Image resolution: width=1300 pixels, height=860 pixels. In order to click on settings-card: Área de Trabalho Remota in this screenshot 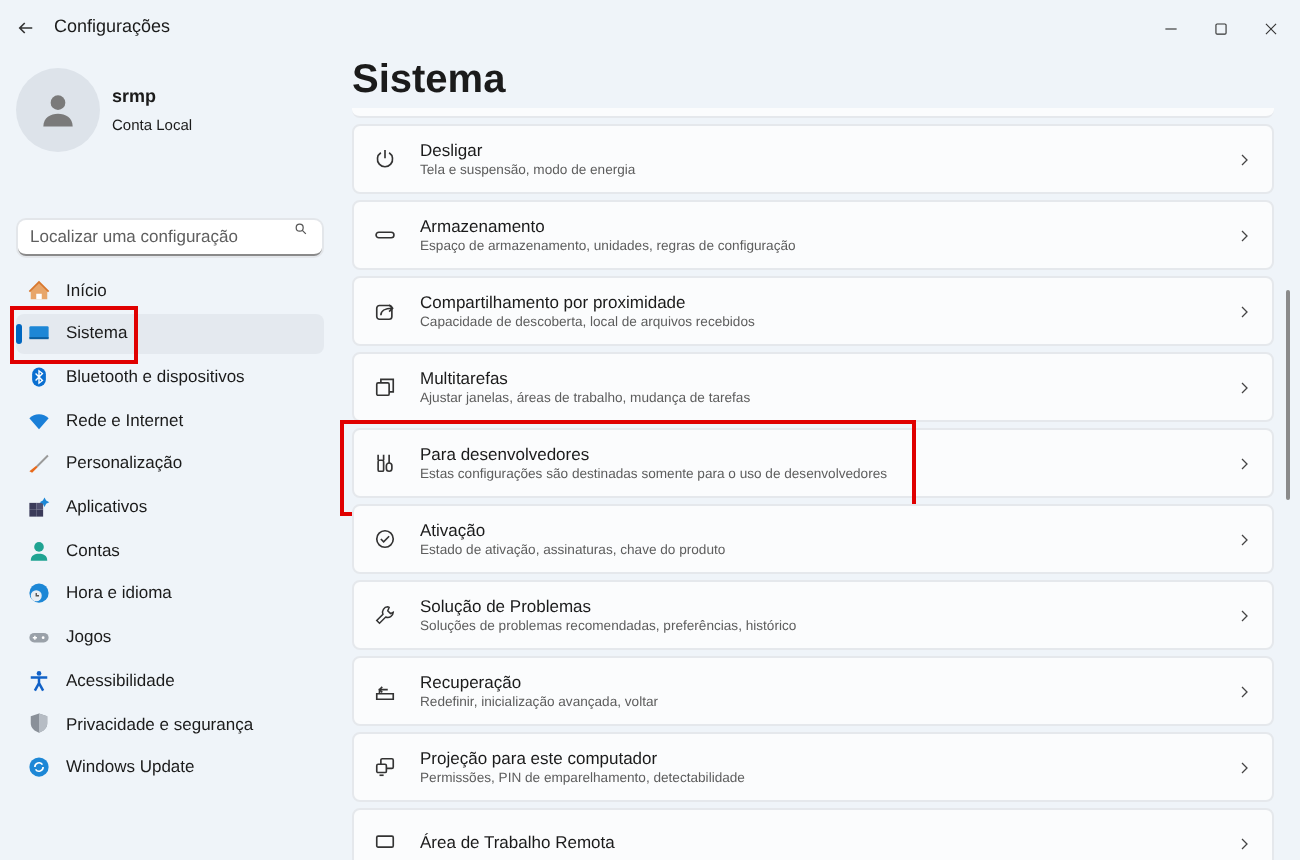, I will do `click(813, 834)`.